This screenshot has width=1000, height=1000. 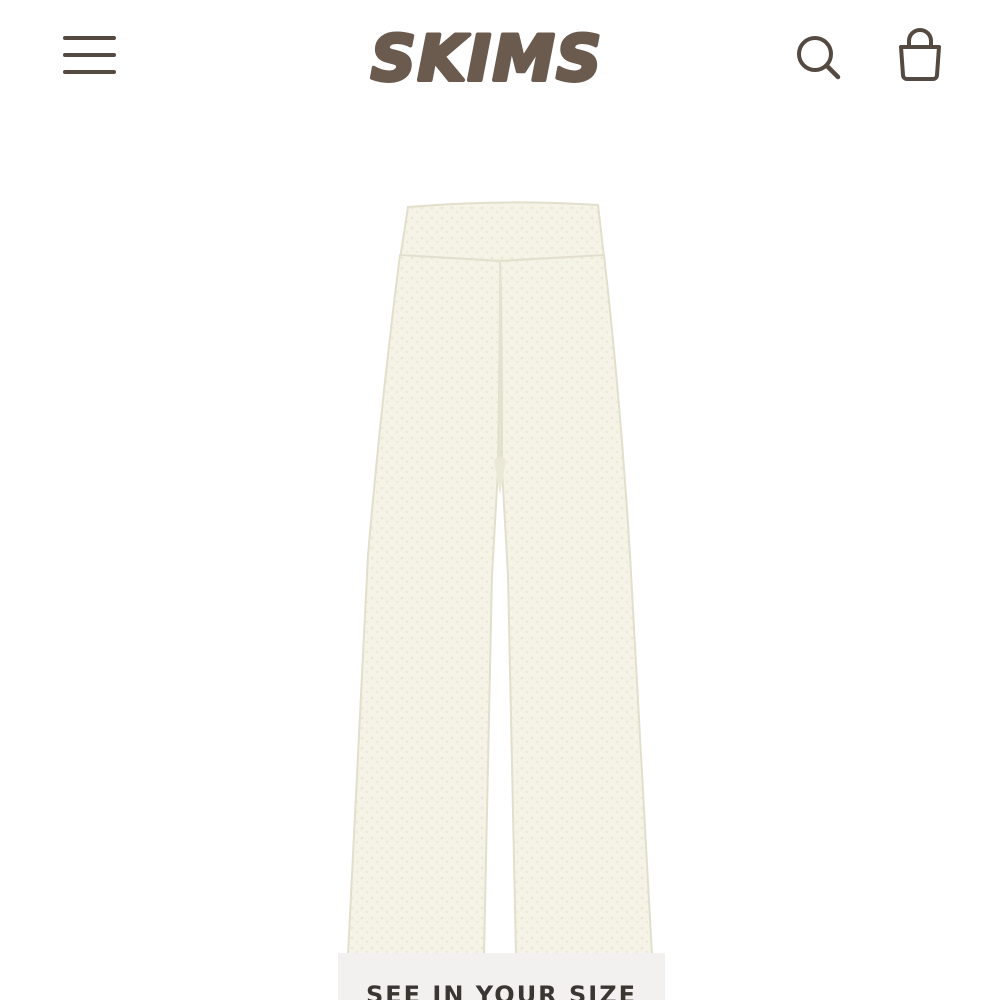 I want to click on shopping-bag-icon, so click(x=920, y=54).